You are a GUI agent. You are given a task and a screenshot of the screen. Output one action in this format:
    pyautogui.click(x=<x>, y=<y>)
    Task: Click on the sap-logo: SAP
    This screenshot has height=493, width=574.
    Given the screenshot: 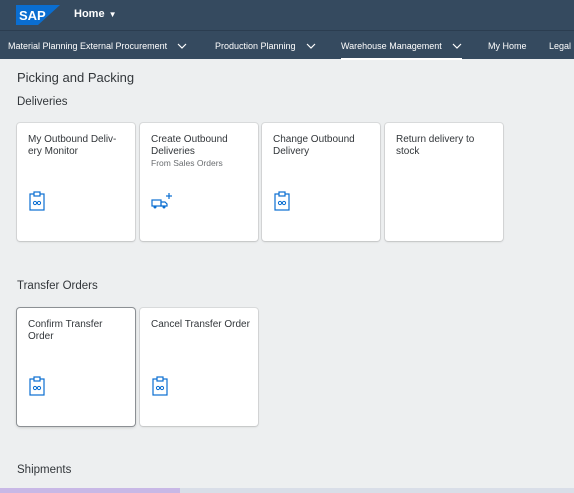 What is the action you would take?
    pyautogui.click(x=38, y=15)
    